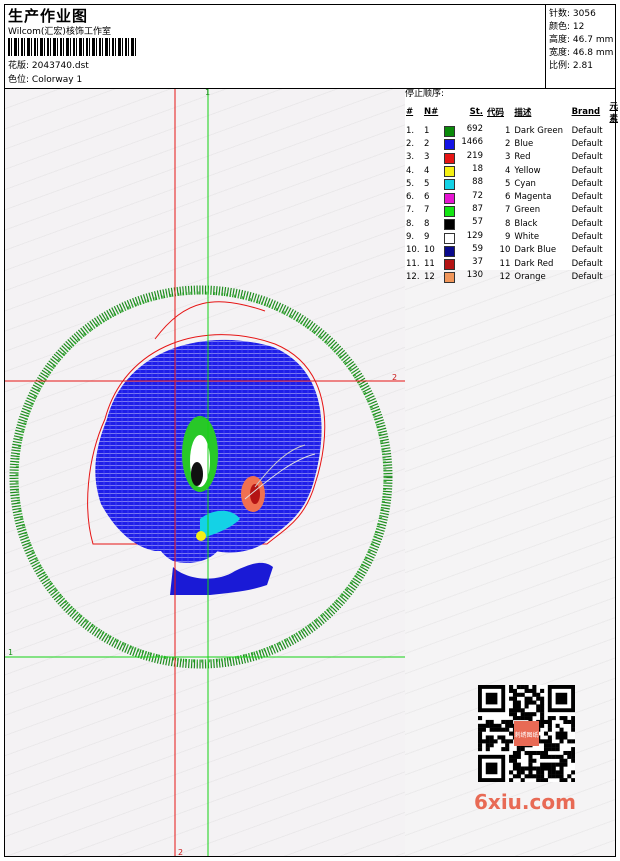 This screenshot has height=861, width=620. Describe the element at coordinates (538, 130) in the screenshot. I see `row-description: Dark Green` at that location.